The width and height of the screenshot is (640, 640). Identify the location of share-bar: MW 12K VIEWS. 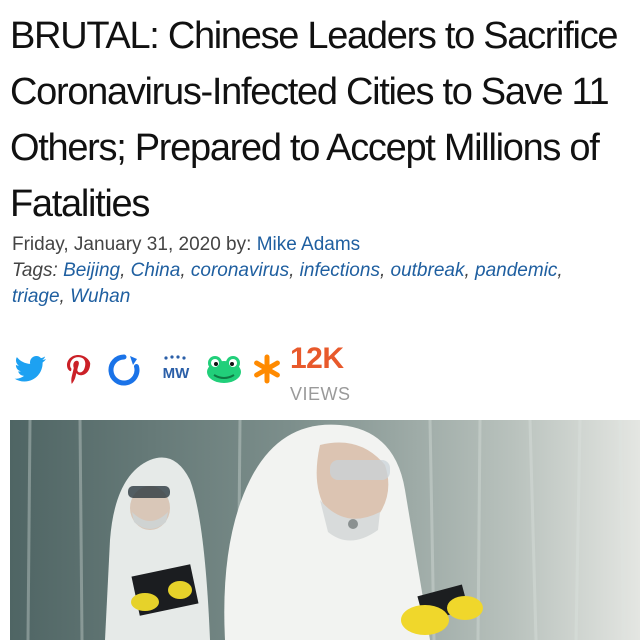
(214, 373).